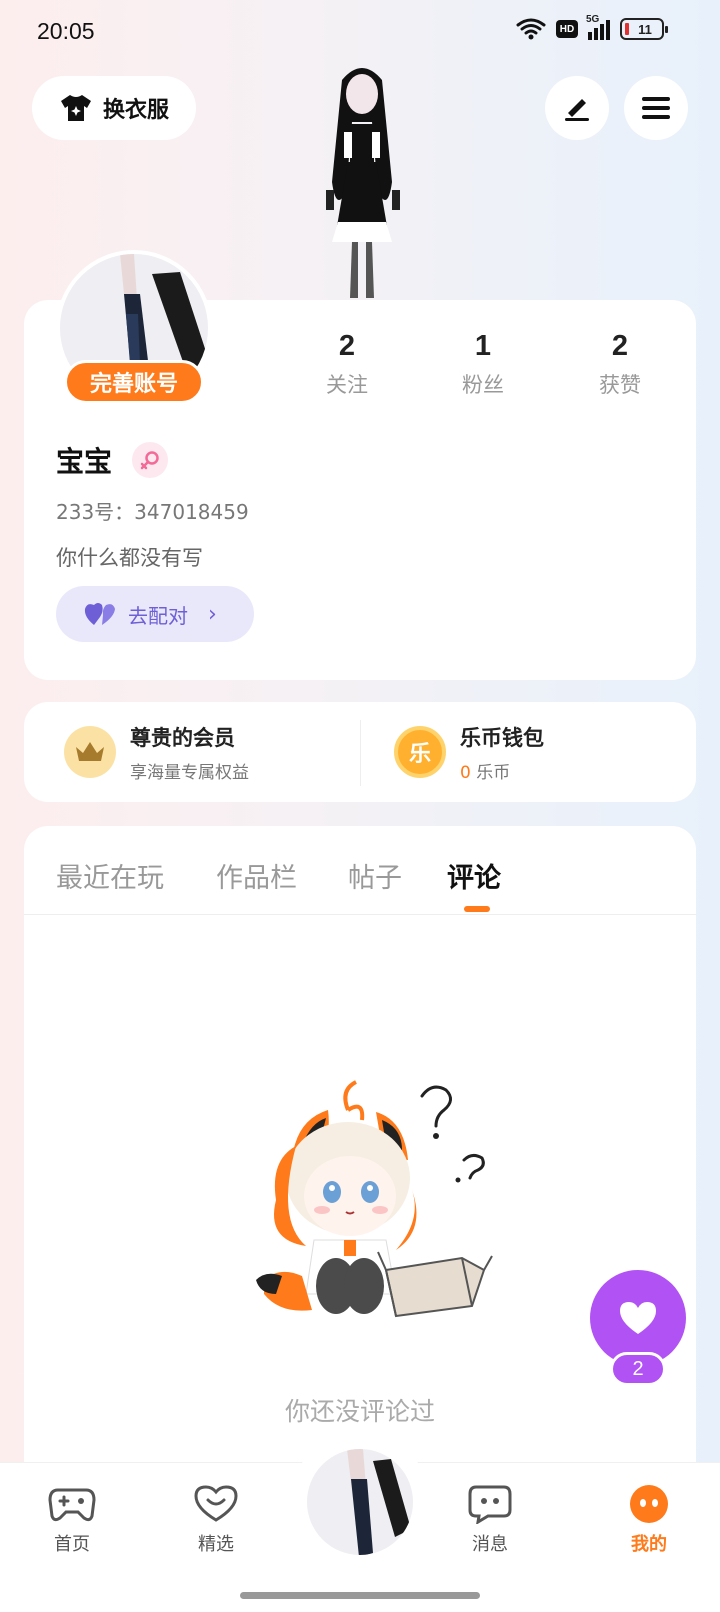 The width and height of the screenshot is (720, 1612). I want to click on wallet-amount: 0, so click(465, 772).